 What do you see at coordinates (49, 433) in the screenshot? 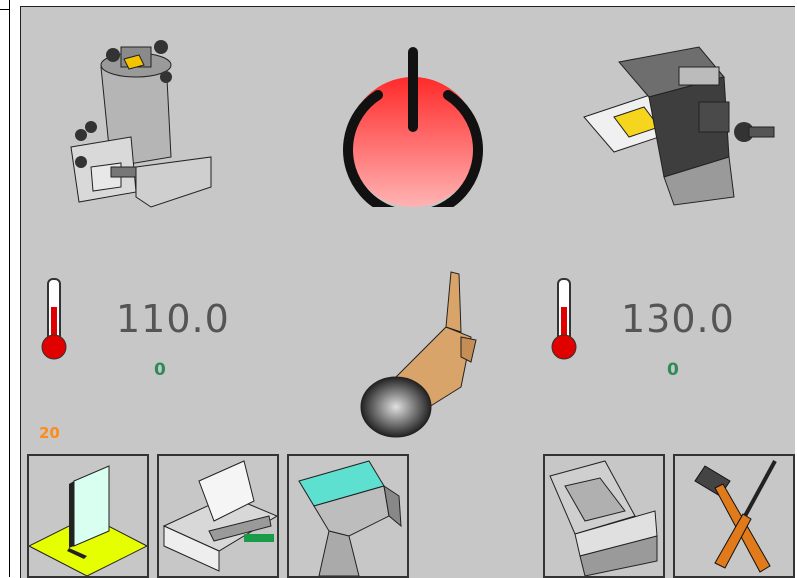
I see `cycle-counter: 20` at bounding box center [49, 433].